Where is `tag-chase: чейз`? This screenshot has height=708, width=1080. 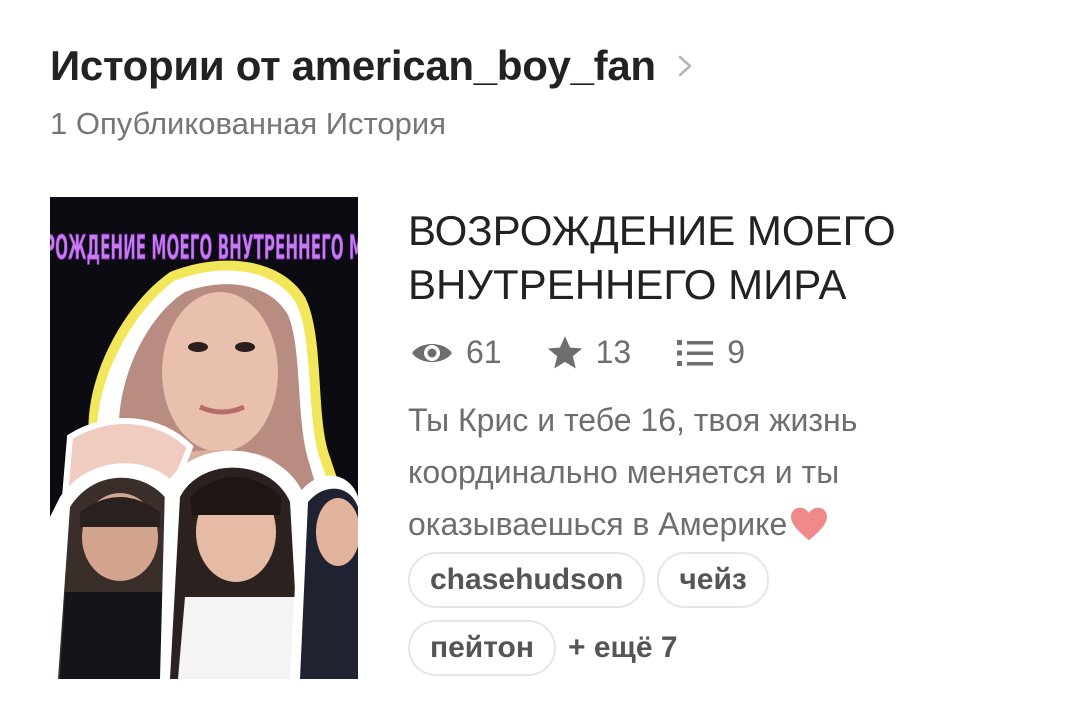
tag-chase: чейз is located at coordinates (713, 580).